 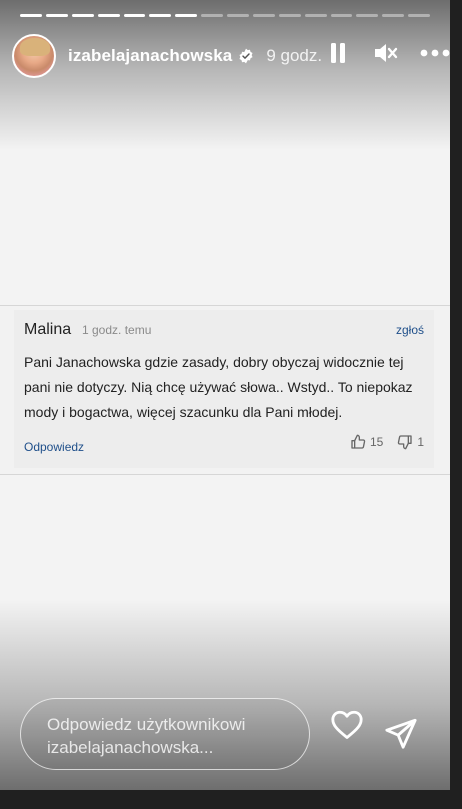 I want to click on story-time: 9 godz., so click(x=294, y=55).